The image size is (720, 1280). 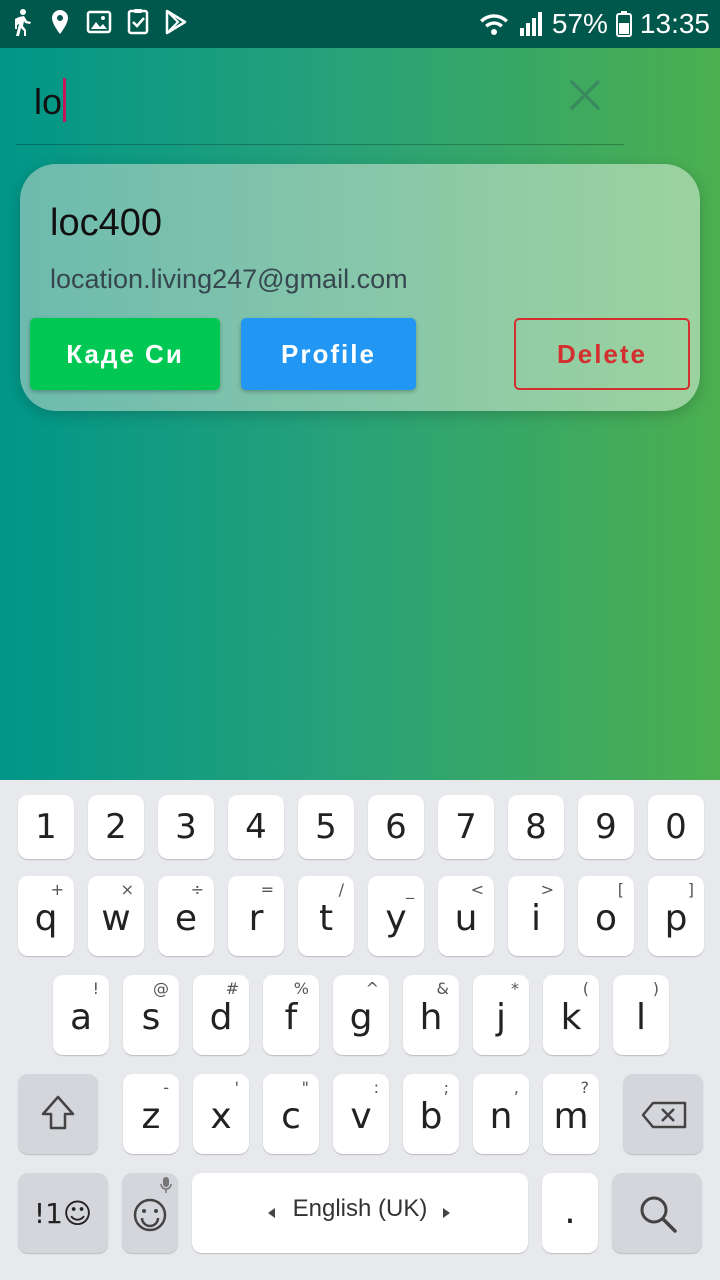 I want to click on key-1: 1, so click(x=46, y=827).